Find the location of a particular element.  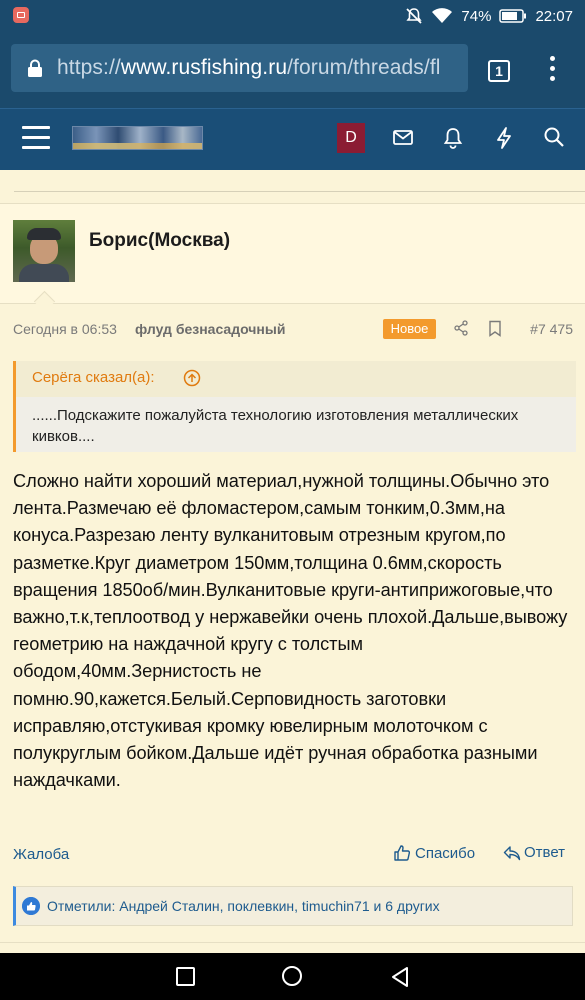

url-scheme: https:// is located at coordinates (89, 67).